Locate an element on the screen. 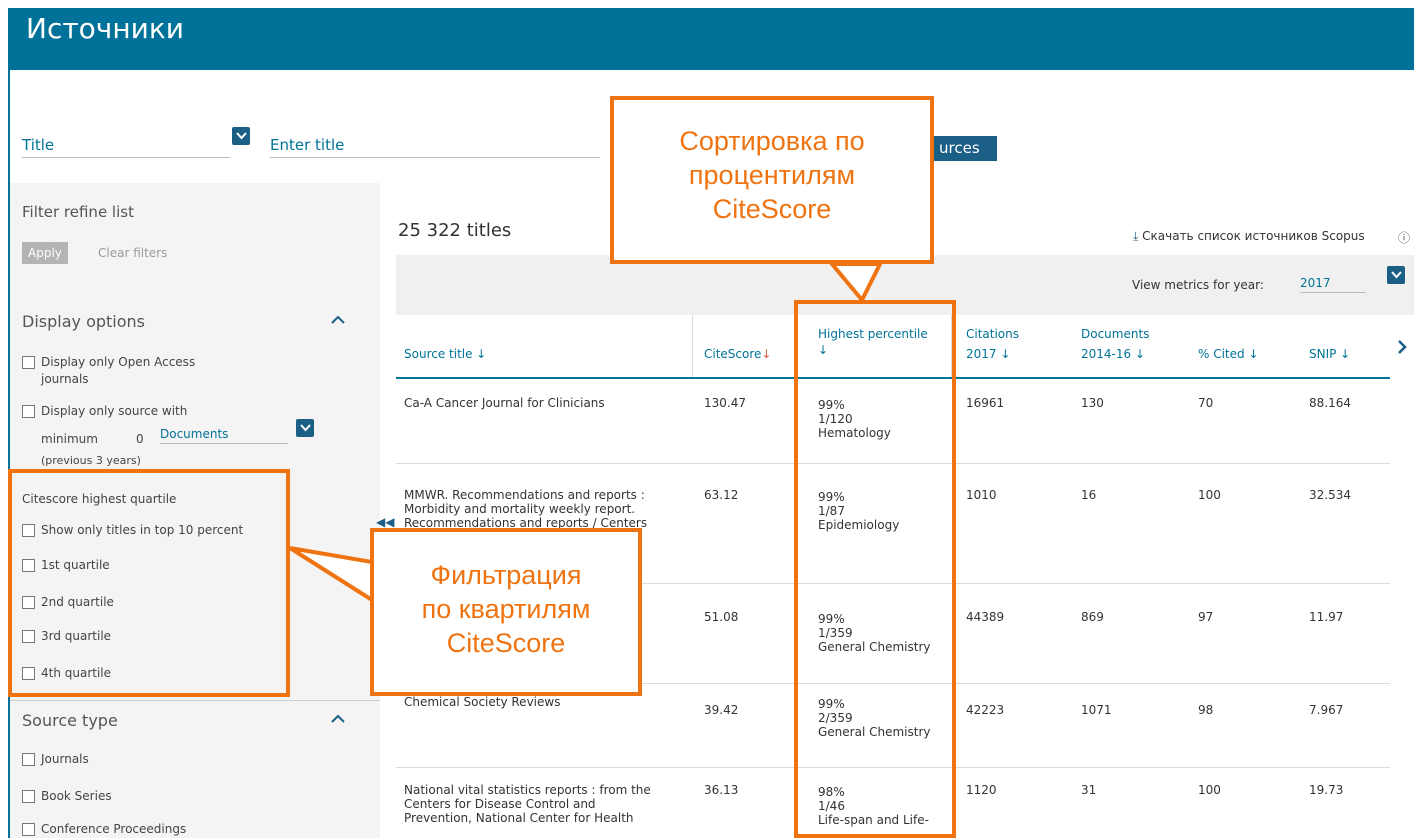  col-cited: % Cited ↓ is located at coordinates (1228, 354).